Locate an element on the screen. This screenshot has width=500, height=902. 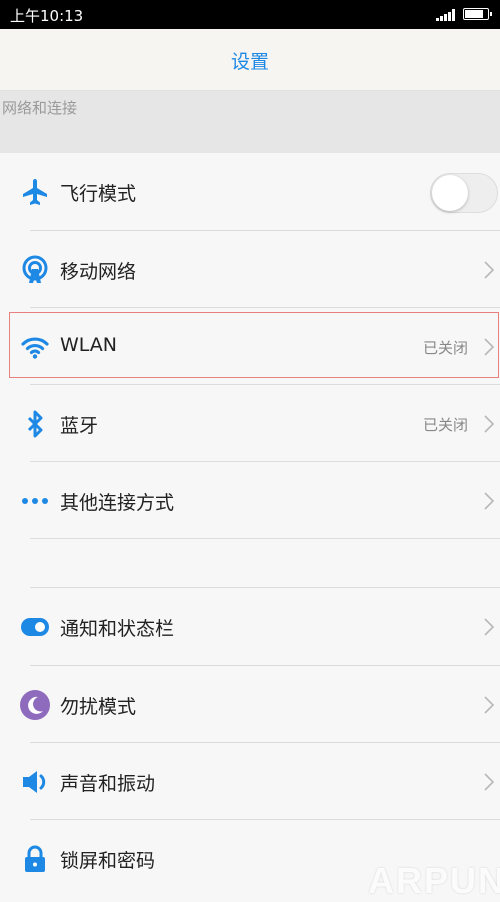
settings-item-label: 锁屏和密码 is located at coordinates (108, 861).